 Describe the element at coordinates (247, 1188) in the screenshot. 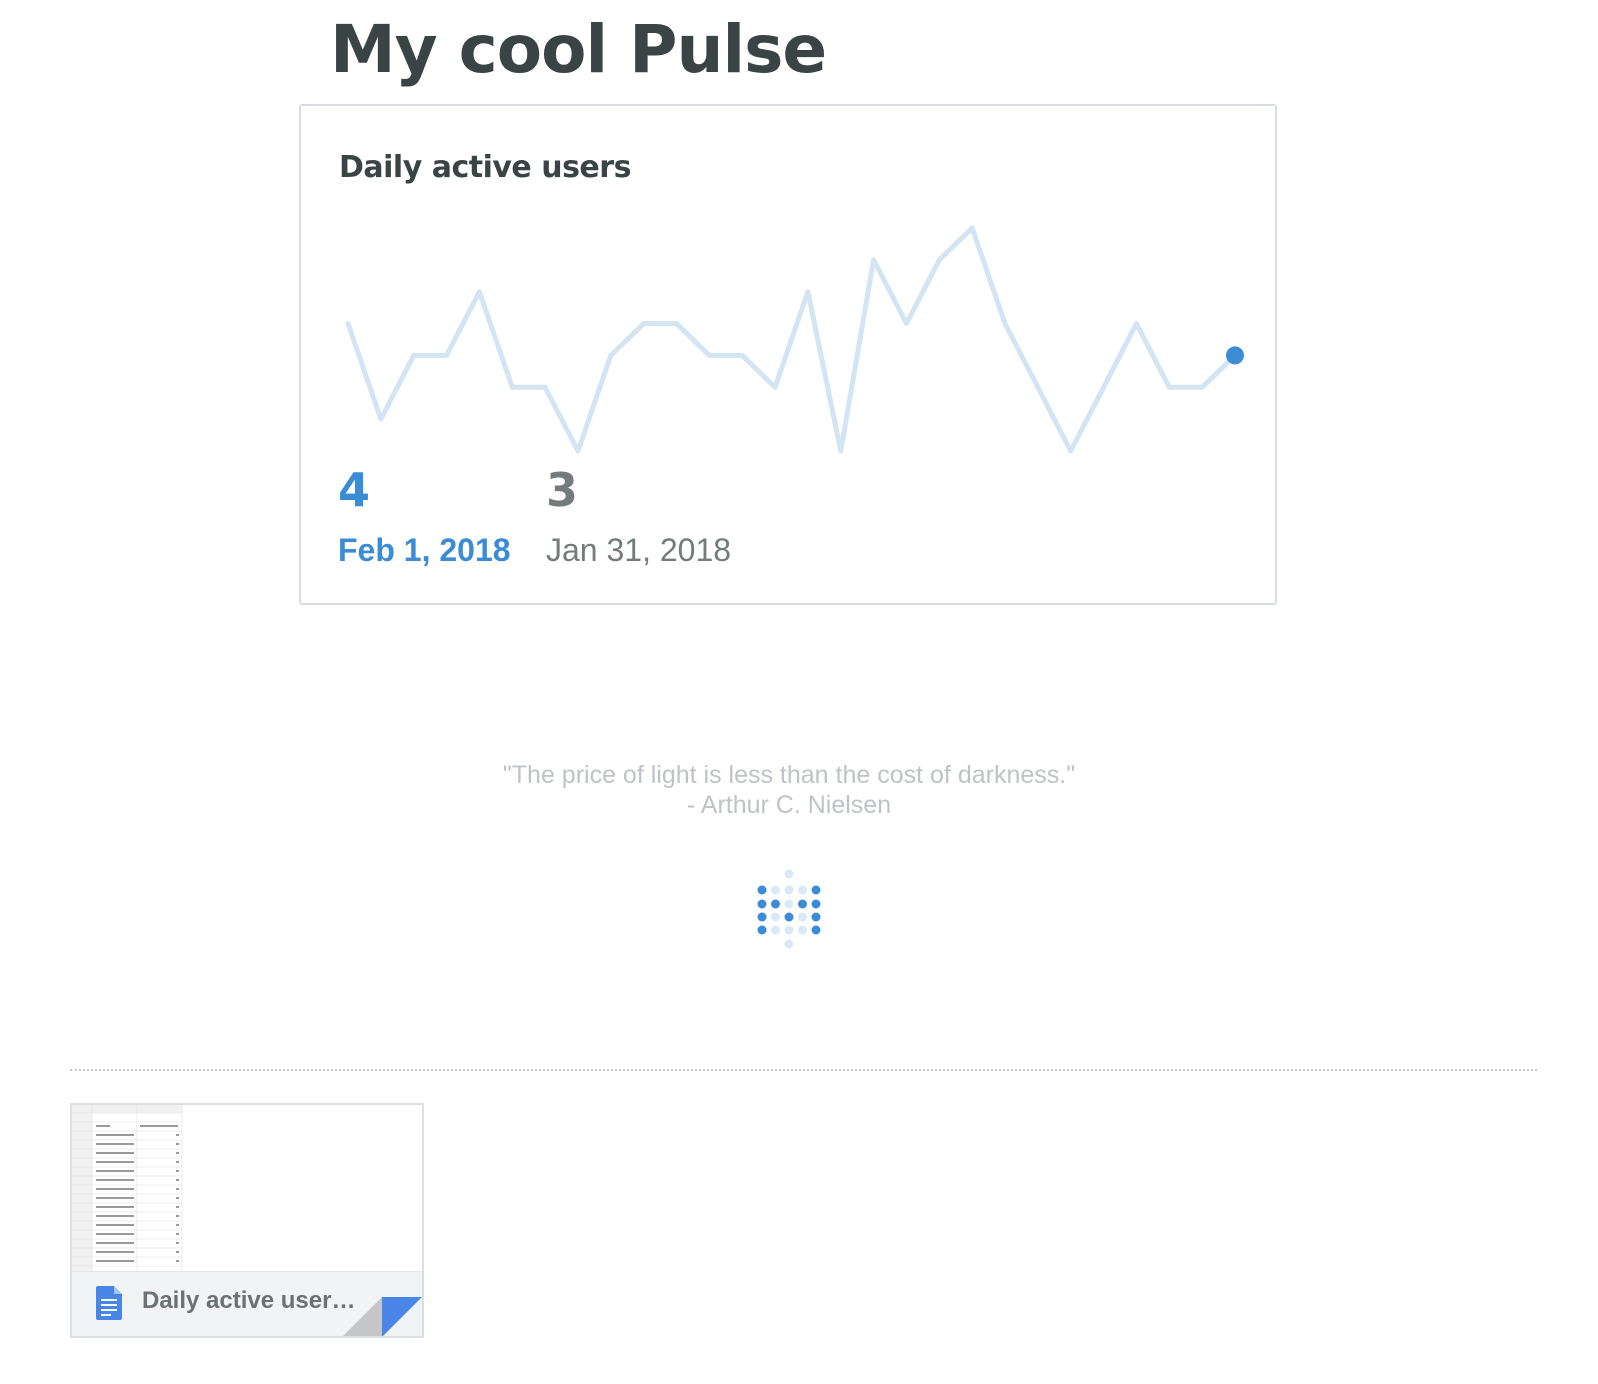

I see `spreadsheet-thumbnail` at that location.